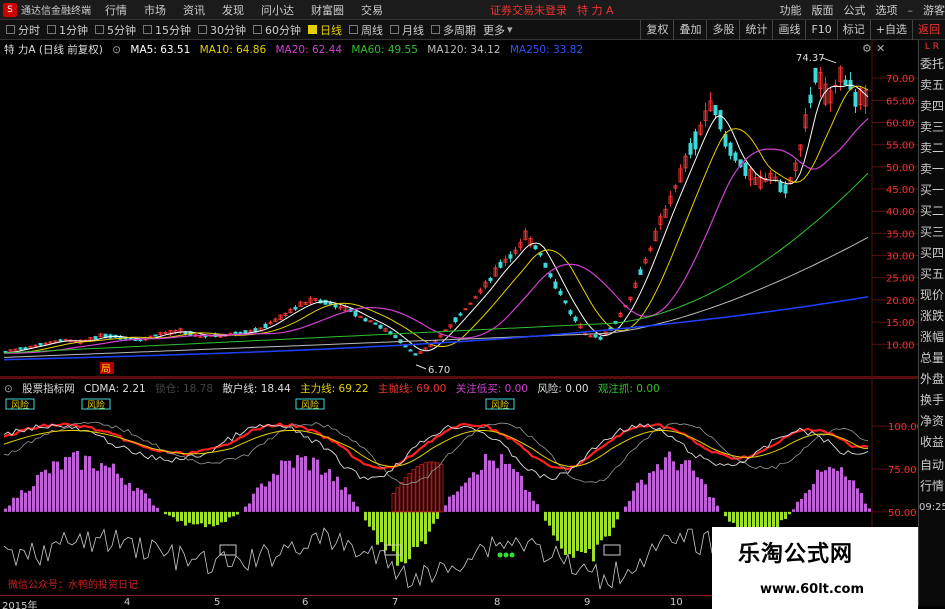  Describe the element at coordinates (932, 486) in the screenshot. I see `side-item-quote: 行情` at that location.